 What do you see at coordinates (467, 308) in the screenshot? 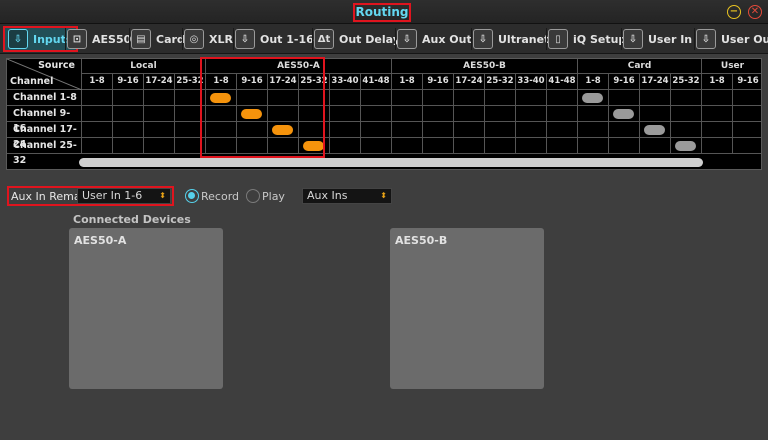
I see `device-aes50-b: AES50-B` at bounding box center [467, 308].